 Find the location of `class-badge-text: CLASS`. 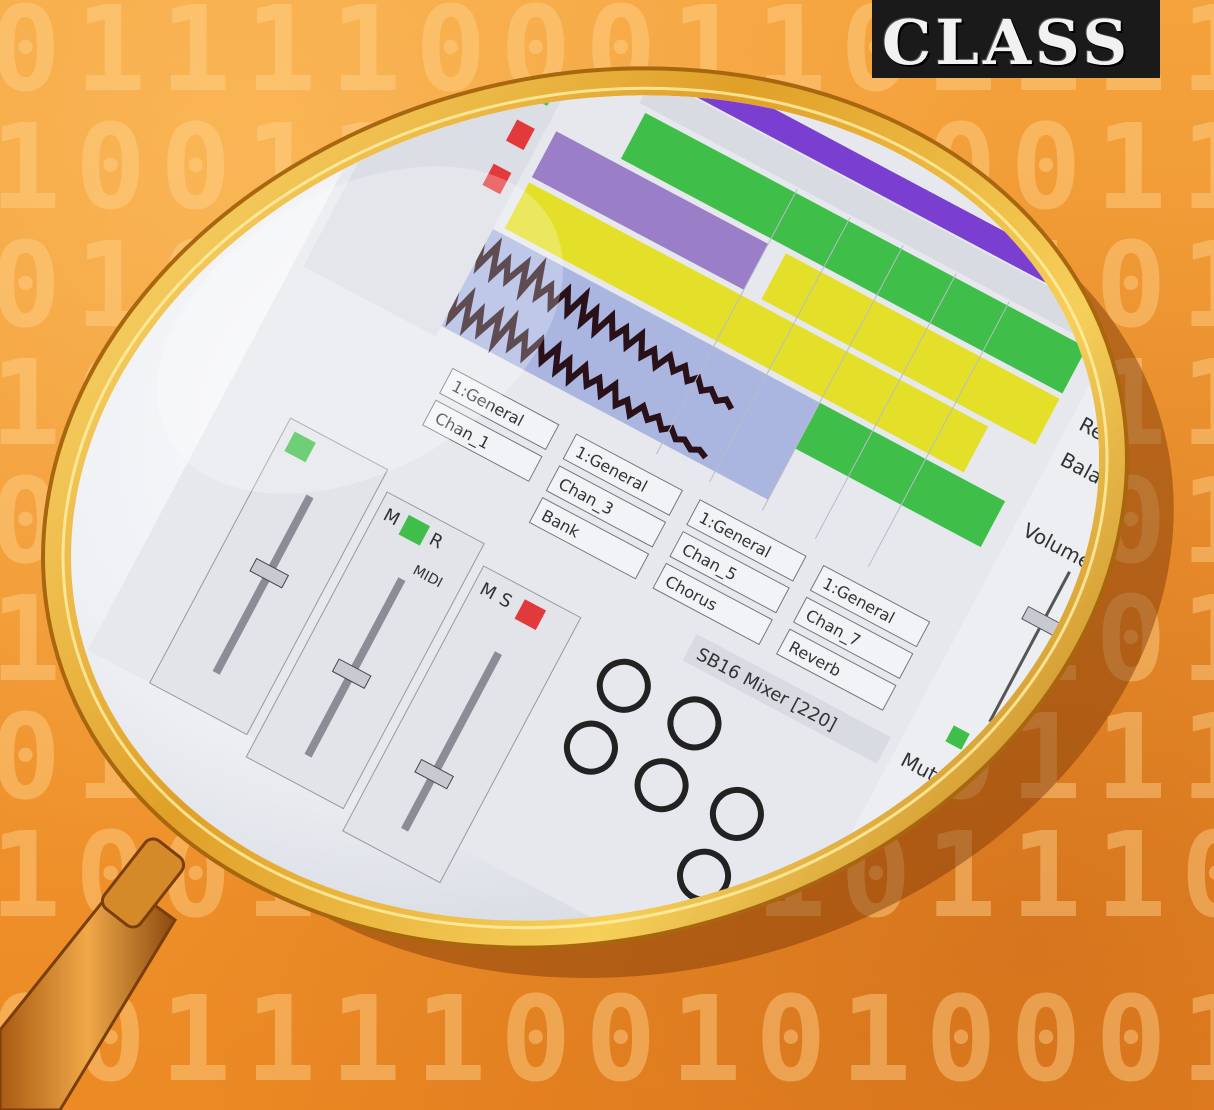

class-badge-text: CLASS is located at coordinates (1007, 42).